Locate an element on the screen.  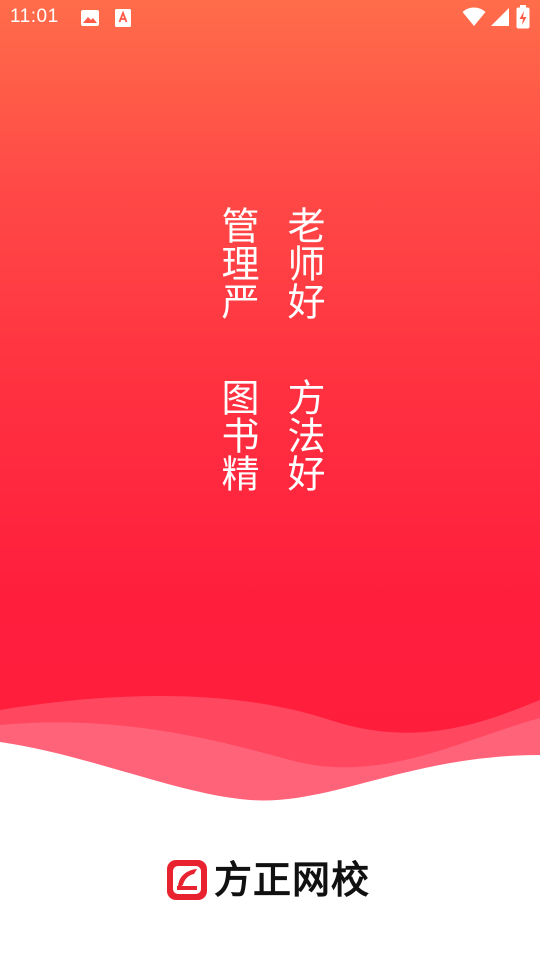
slogan-right-column-2: 方法好 is located at coordinates (303, 435).